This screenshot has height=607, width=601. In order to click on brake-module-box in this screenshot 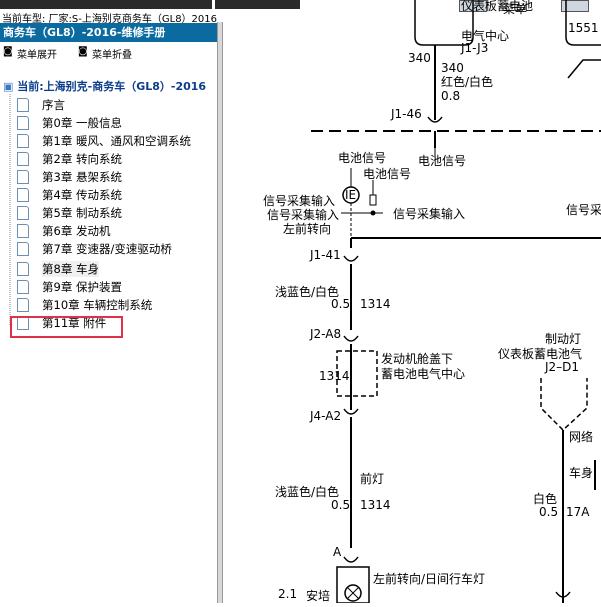, I will do `click(564, 405)`.